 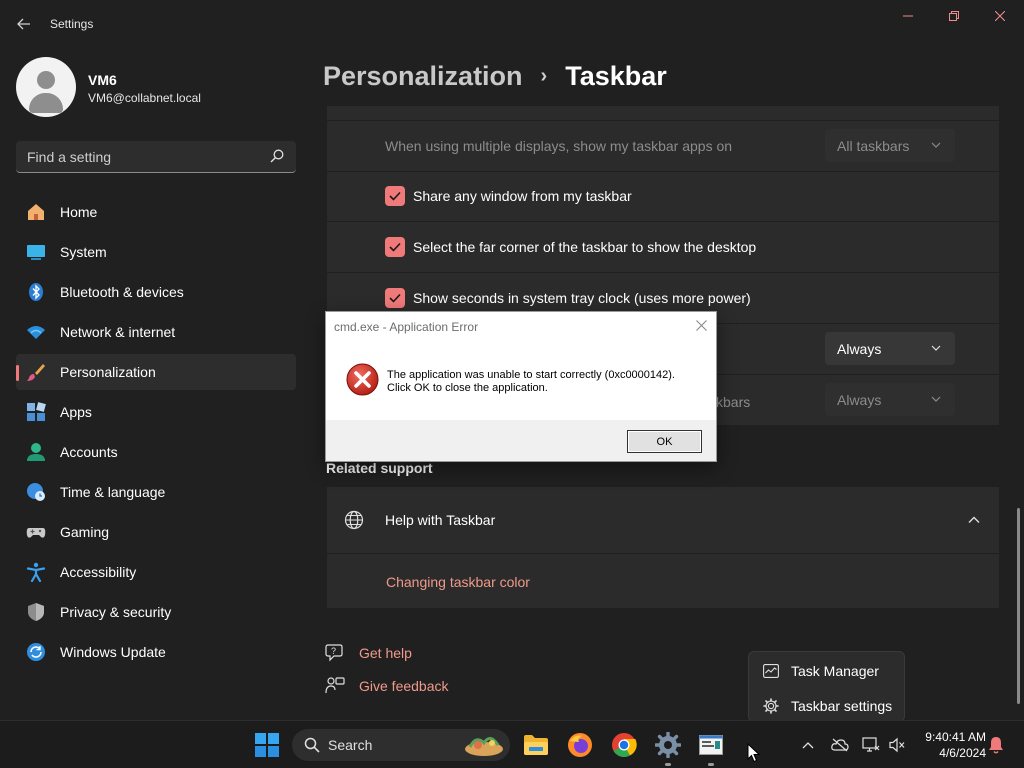 I want to click on sidebar-item-apps: Apps, so click(x=156, y=412).